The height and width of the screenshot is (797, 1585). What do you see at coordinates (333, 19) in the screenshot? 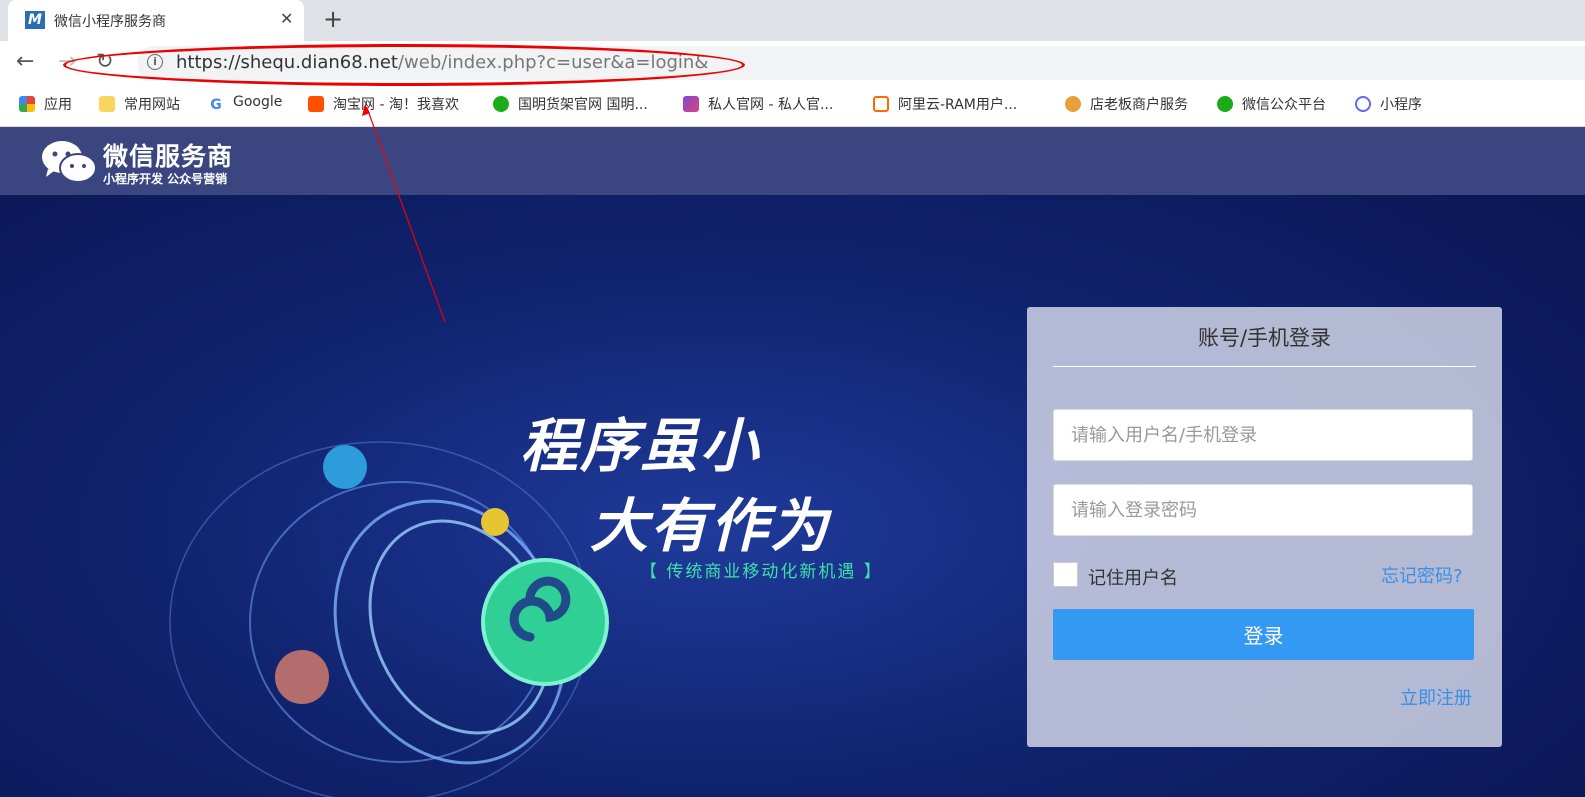
I see `new-tab-icon: +` at bounding box center [333, 19].